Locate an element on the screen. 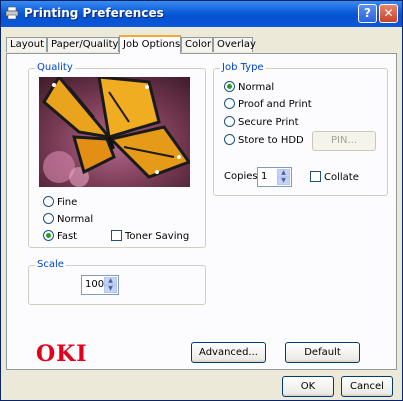  radio-fine-label: Fine is located at coordinates (67, 202).